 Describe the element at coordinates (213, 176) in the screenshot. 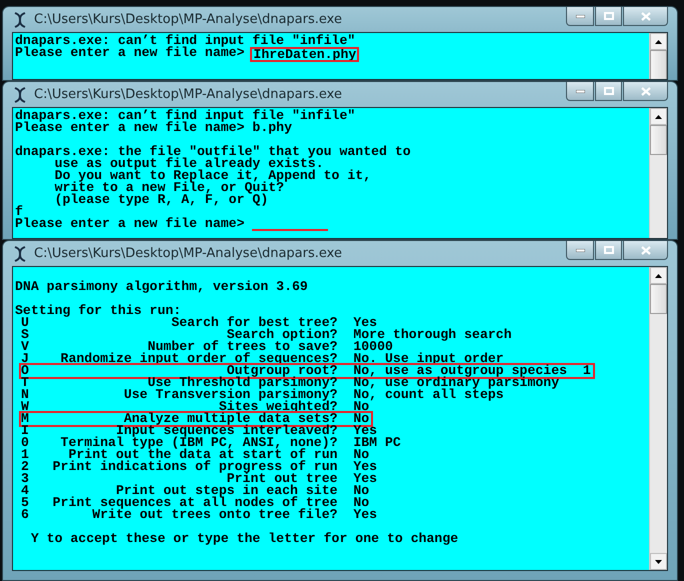

I see `console-line: Do you want to Replace it, Append to it,` at that location.